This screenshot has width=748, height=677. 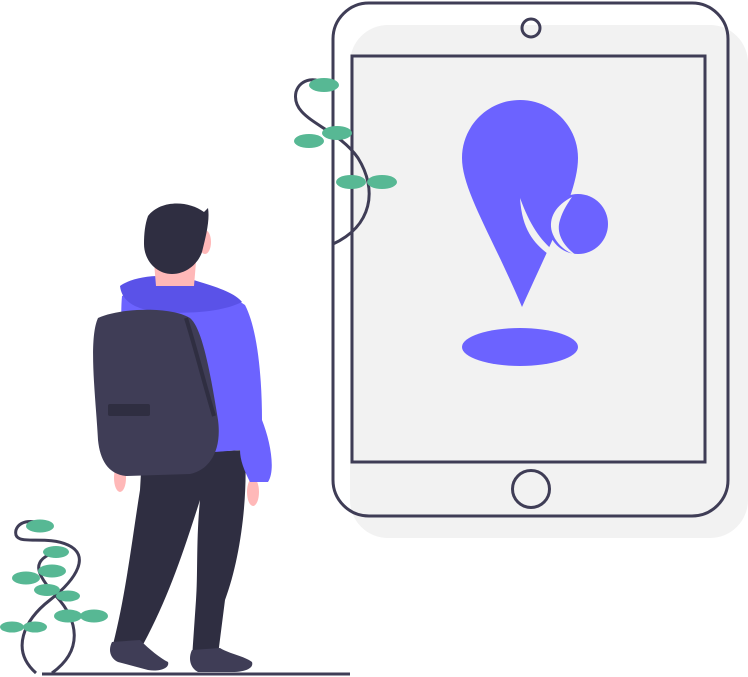 I want to click on head-hair, so click(x=176, y=238).